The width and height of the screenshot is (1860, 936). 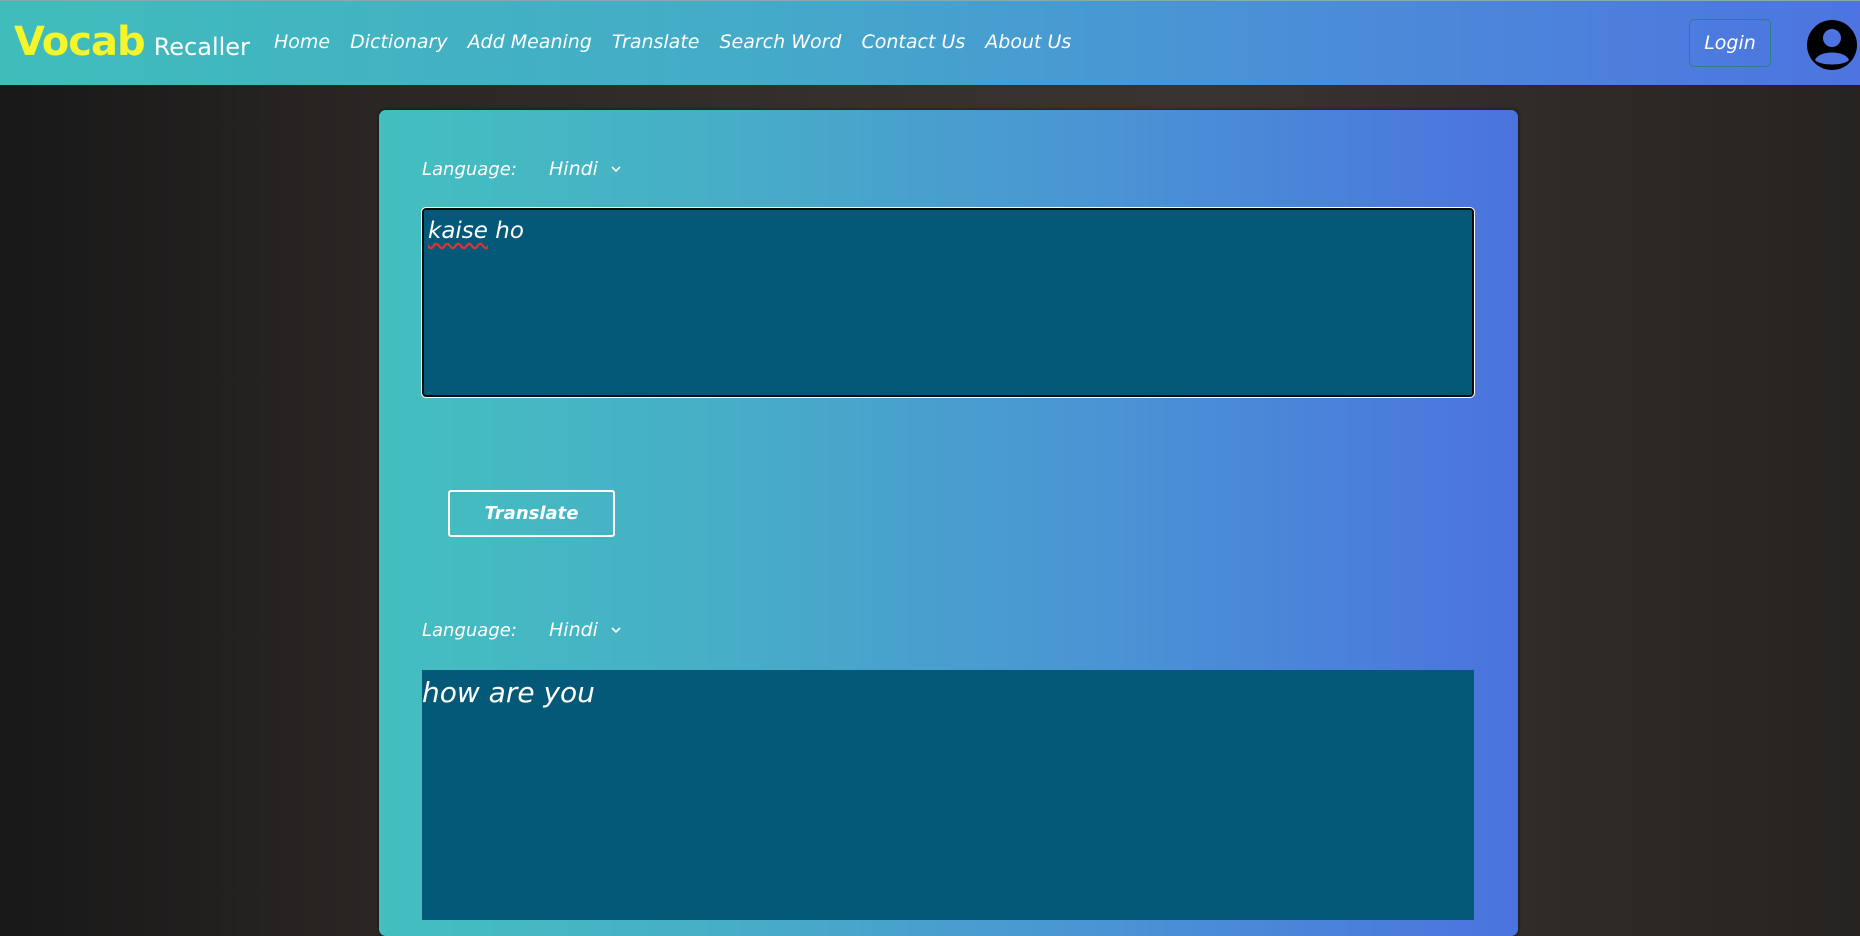 I want to click on source-text: kaise ho, so click(x=476, y=231).